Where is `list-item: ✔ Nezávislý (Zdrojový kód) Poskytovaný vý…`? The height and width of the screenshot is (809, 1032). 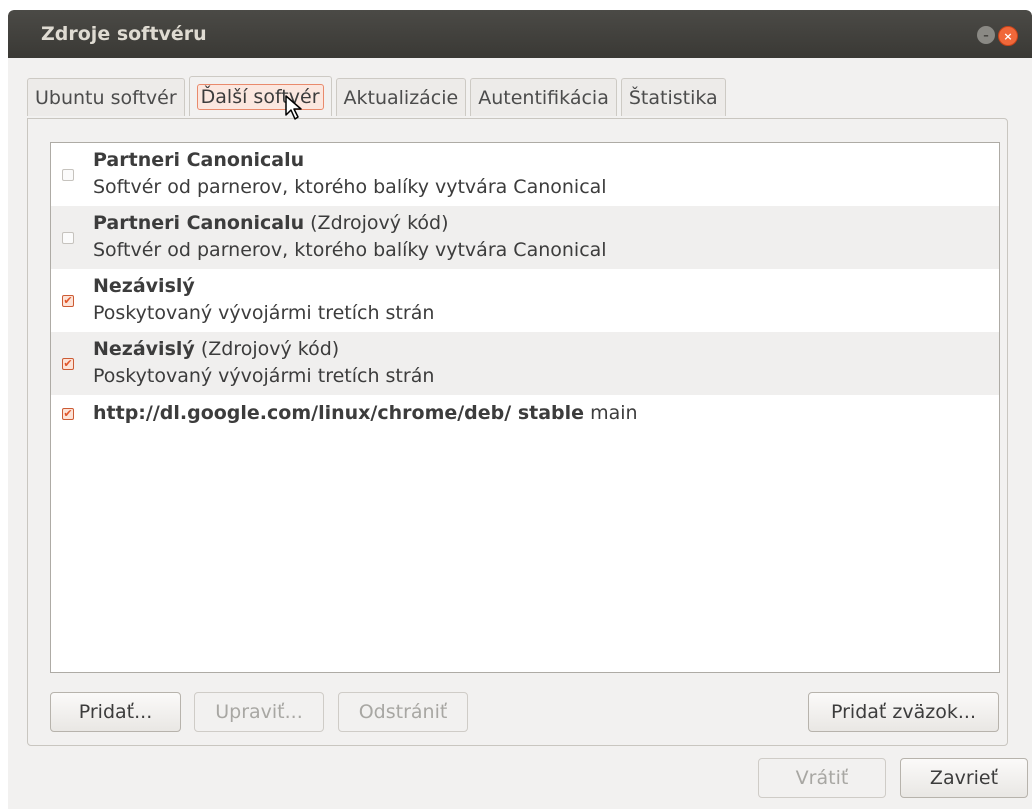
list-item: ✔ Nezávislý (Zdrojový kód) Poskytovaný vý… is located at coordinates (525, 363).